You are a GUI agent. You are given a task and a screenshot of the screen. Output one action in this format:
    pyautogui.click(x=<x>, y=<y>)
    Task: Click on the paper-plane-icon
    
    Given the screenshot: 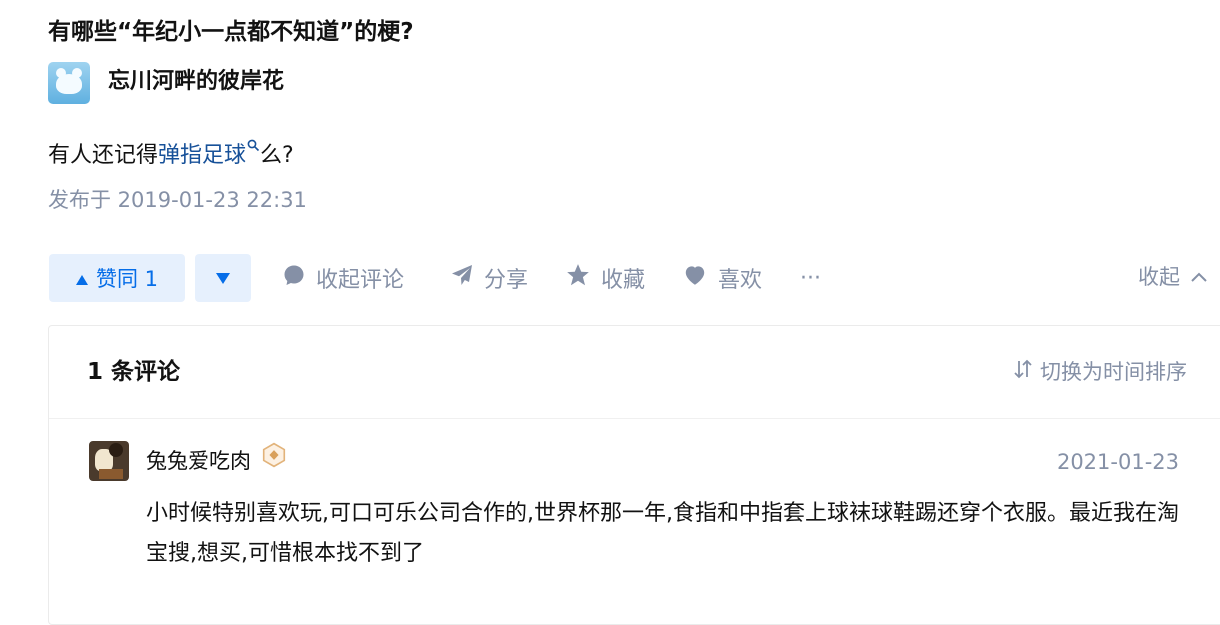 What is the action you would take?
    pyautogui.click(x=462, y=278)
    